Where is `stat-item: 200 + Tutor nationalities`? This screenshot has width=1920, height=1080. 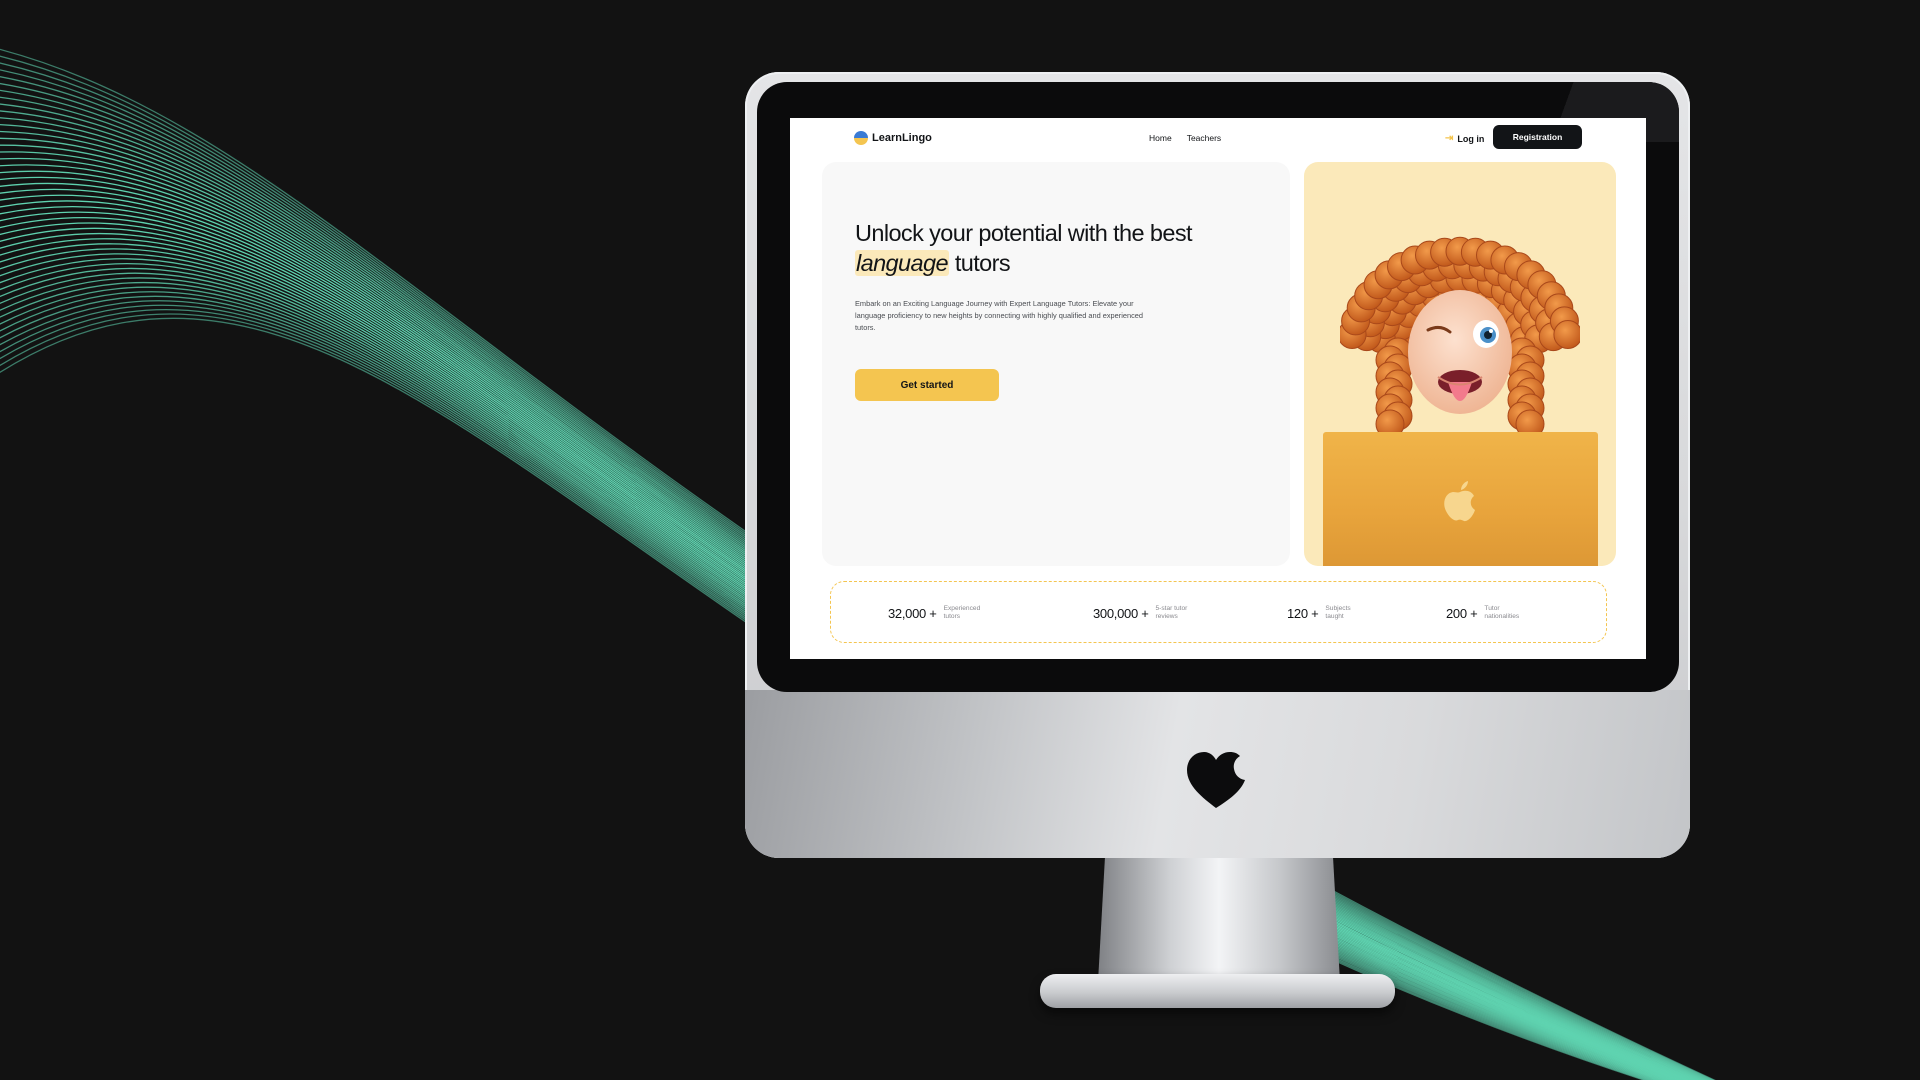 stat-item: 200 + Tutor nationalities is located at coordinates (1487, 613).